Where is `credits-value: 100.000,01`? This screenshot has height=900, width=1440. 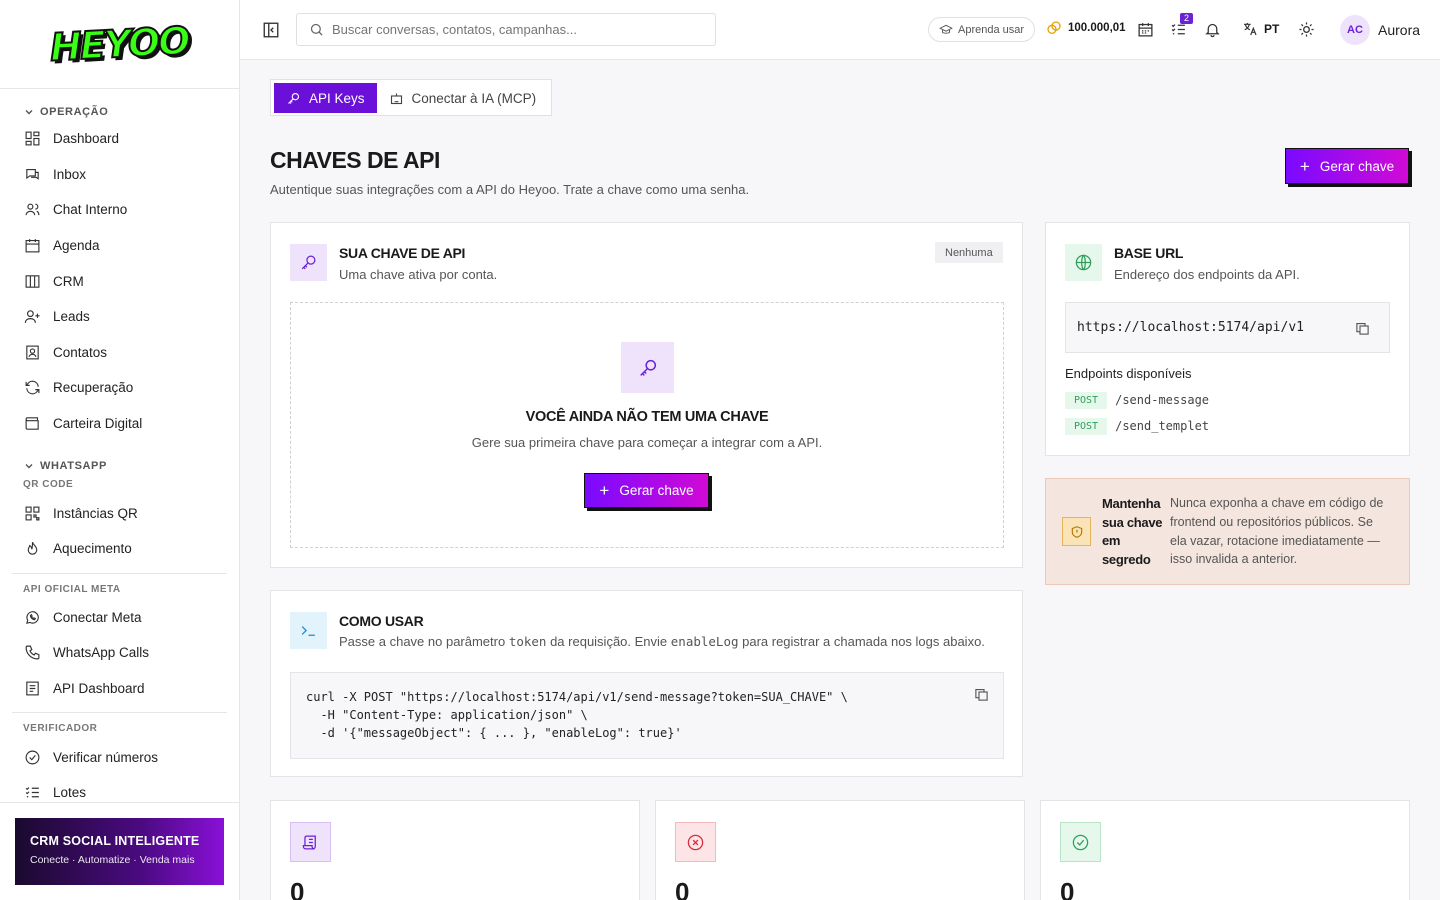
credits-value: 100.000,01 is located at coordinates (1097, 28).